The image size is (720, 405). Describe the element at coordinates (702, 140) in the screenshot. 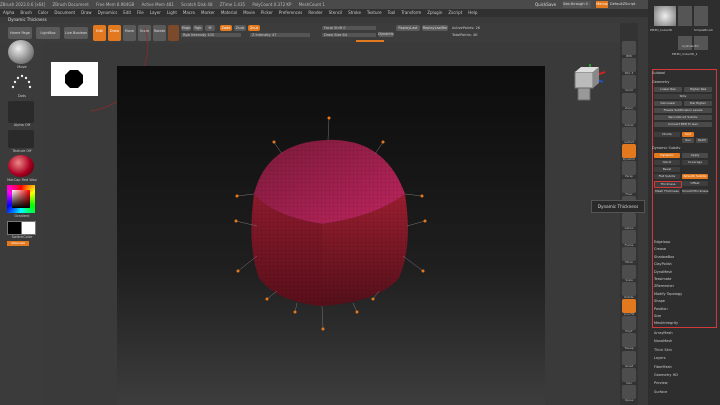

I see `reuv-toggle: ReUV` at that location.